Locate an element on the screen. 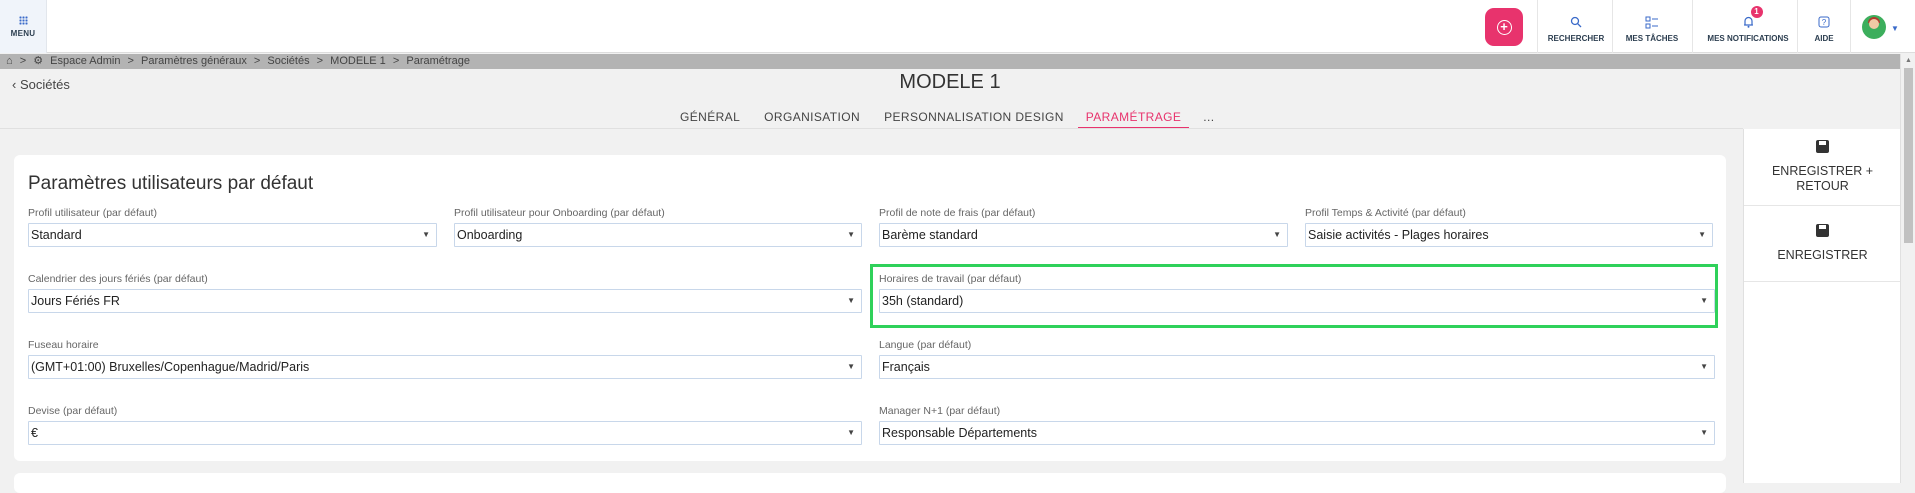  back-link: ‹ Sociétés is located at coordinates (41, 84).